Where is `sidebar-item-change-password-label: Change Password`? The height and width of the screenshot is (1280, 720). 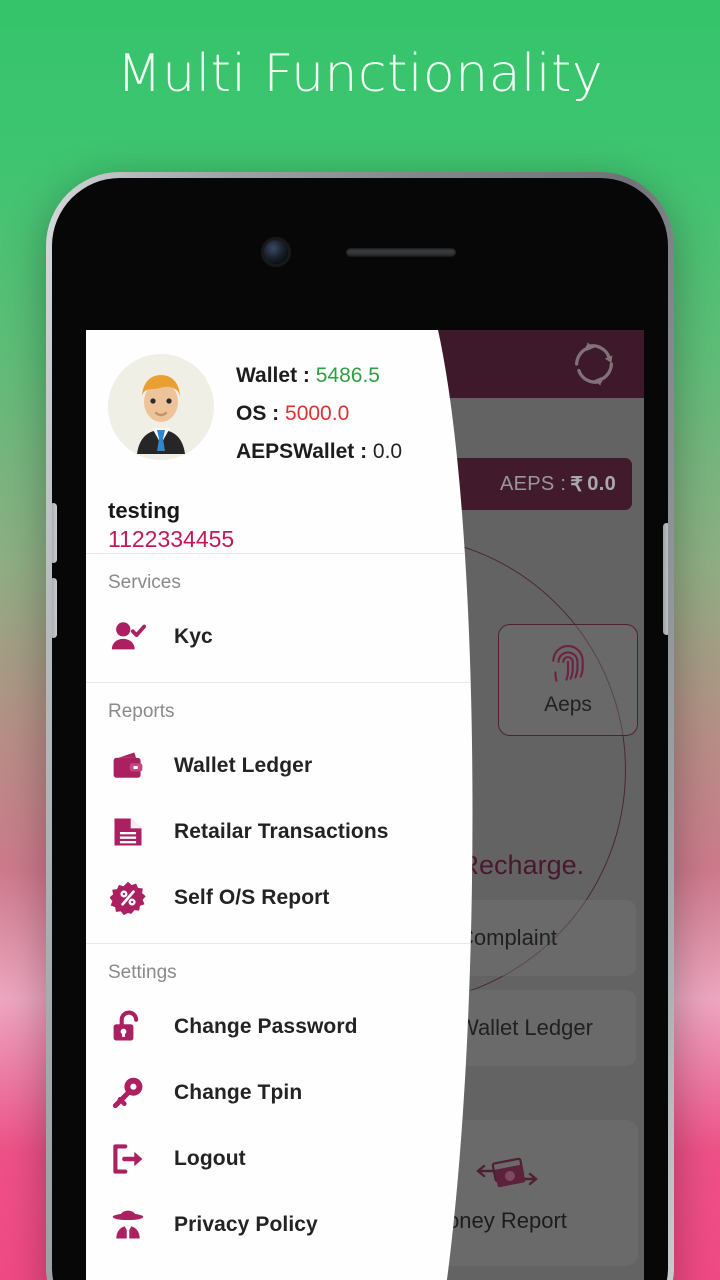 sidebar-item-change-password-label: Change Password is located at coordinates (266, 1026).